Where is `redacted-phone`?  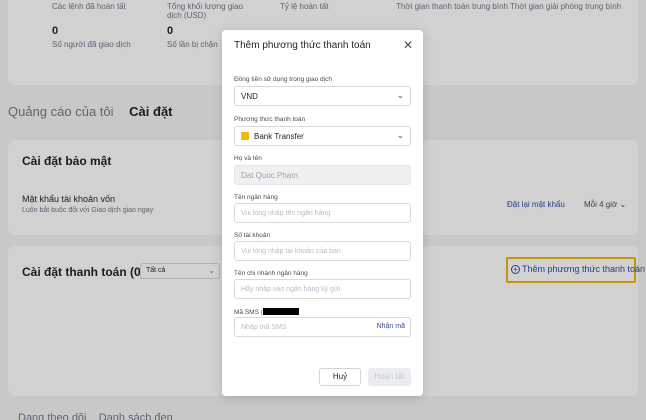
redacted-phone is located at coordinates (280, 311).